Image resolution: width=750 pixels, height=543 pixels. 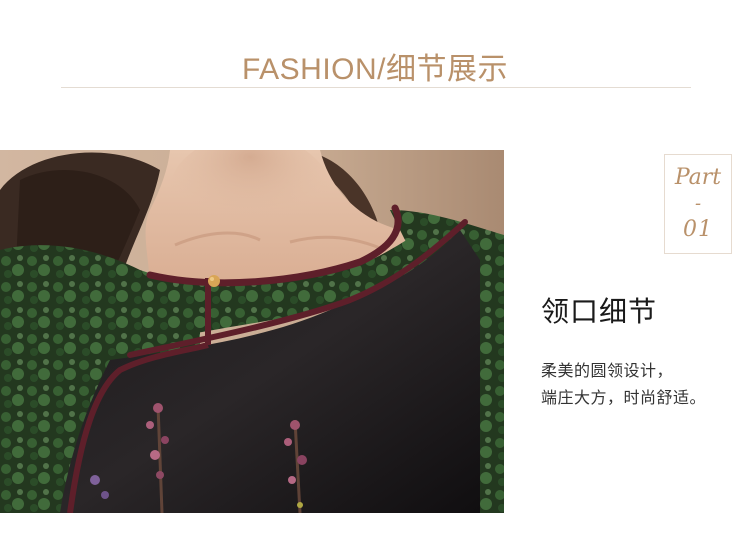 What do you see at coordinates (375, 69) in the screenshot?
I see `section-header-title: FASHION/细节展示` at bounding box center [375, 69].